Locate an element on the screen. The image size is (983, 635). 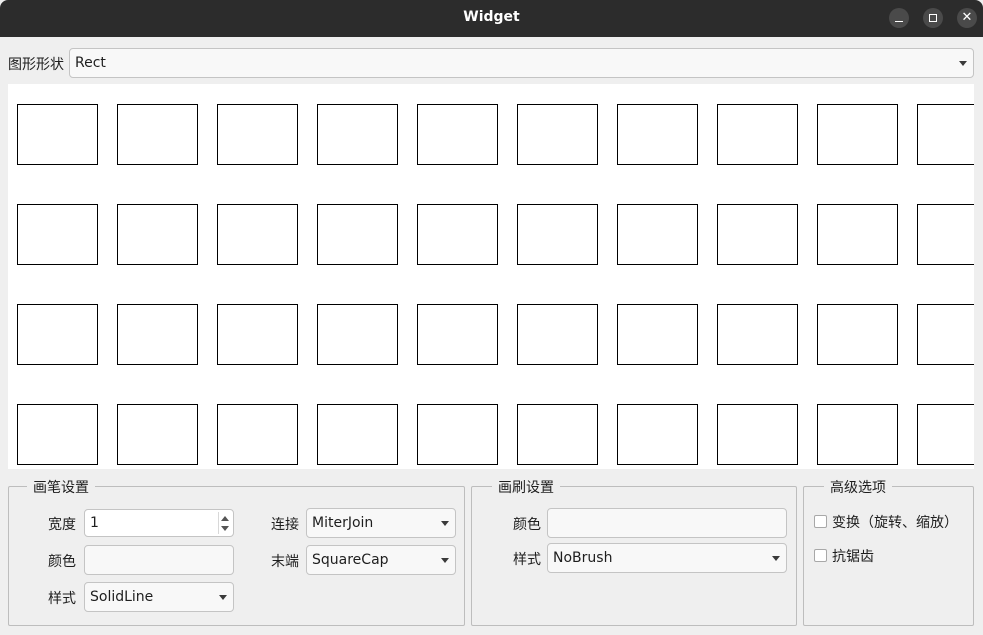
pen-cap-combo: SquareCap is located at coordinates (381, 560).